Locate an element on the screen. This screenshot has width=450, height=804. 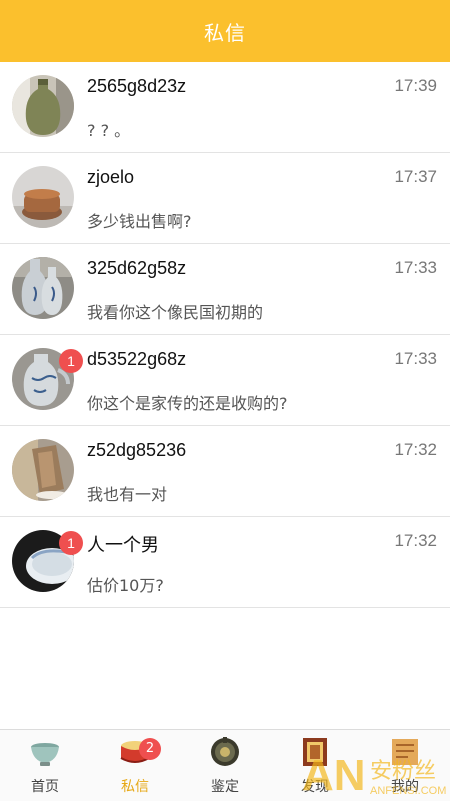
conversation-row: 2565g8d23z 17:39 ? ? 。 is located at coordinates (225, 107).